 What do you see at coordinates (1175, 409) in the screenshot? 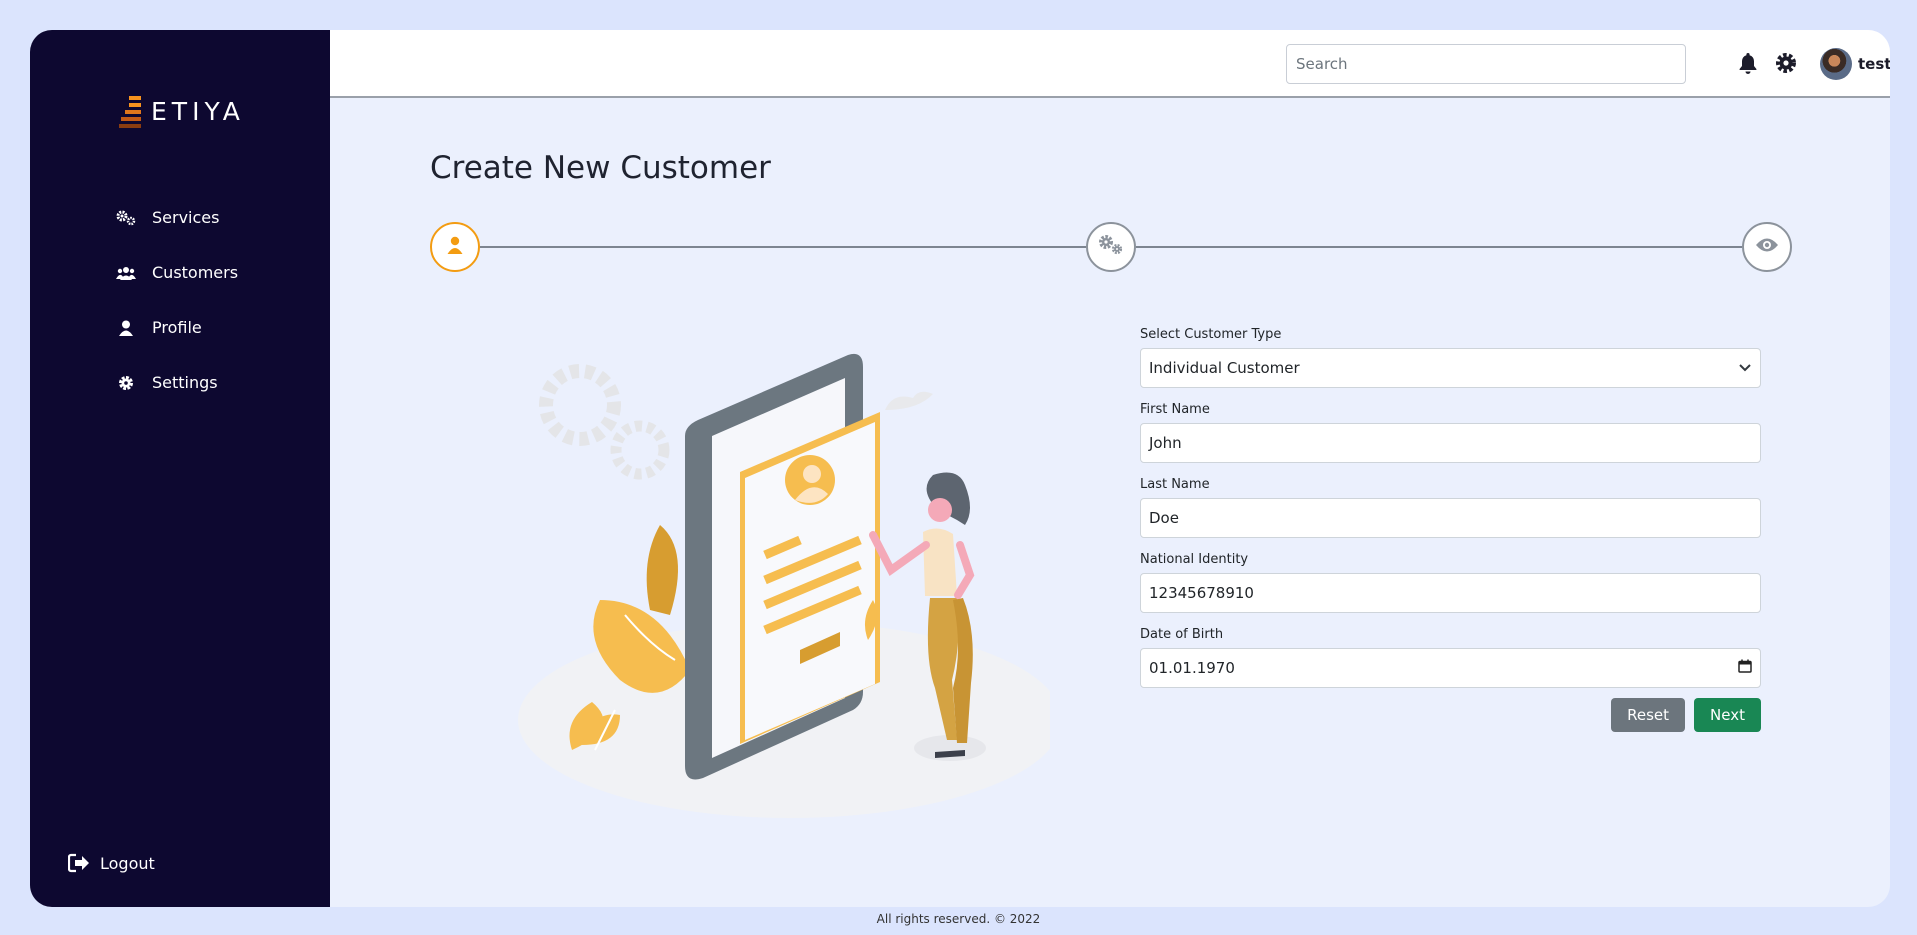
I see `first-name-label: First Name` at bounding box center [1175, 409].